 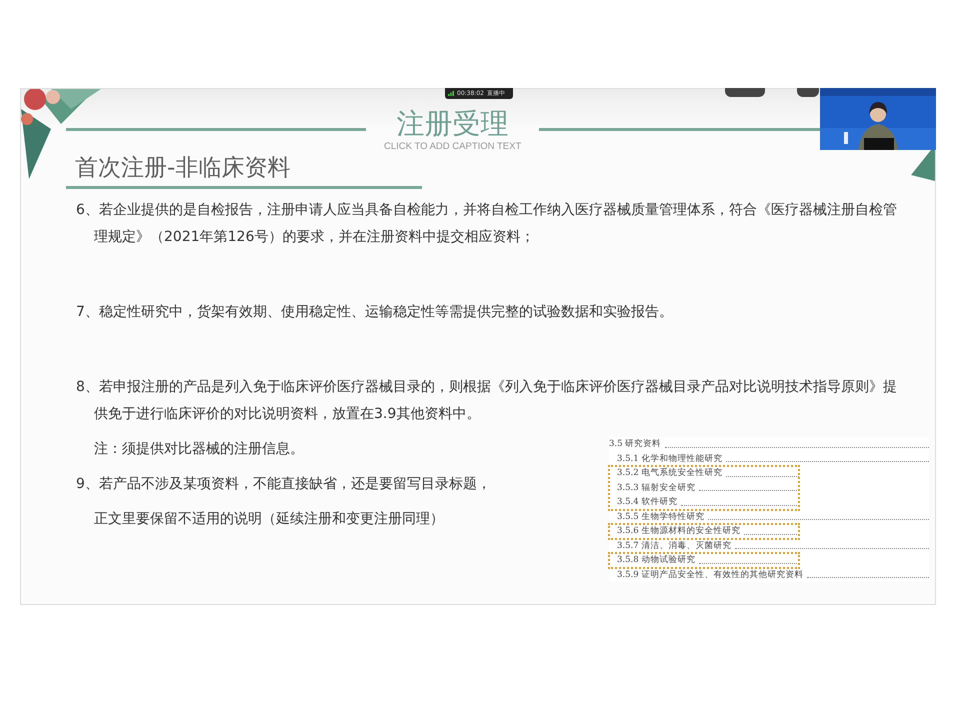 I want to click on signal-icon, so click(x=451, y=93).